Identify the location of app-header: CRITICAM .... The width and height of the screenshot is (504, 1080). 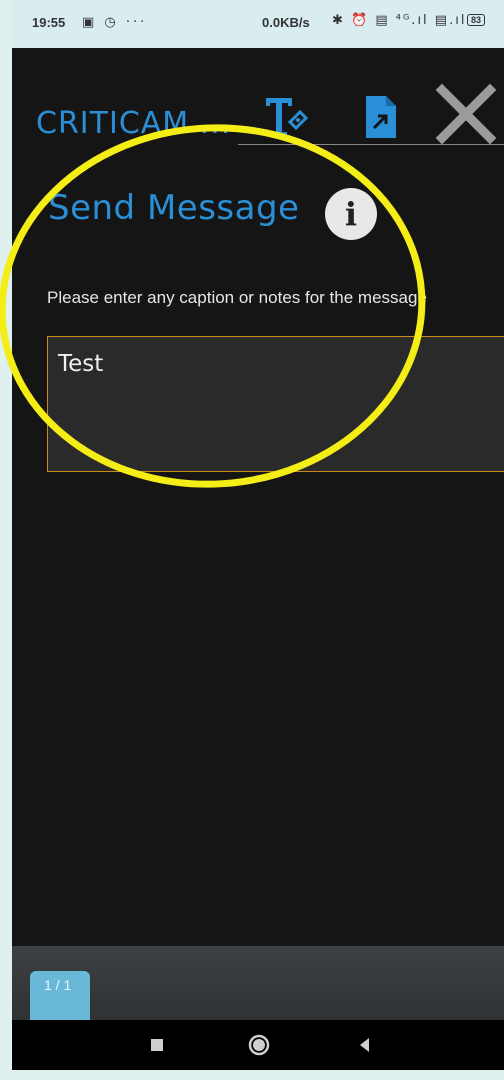
(258, 98).